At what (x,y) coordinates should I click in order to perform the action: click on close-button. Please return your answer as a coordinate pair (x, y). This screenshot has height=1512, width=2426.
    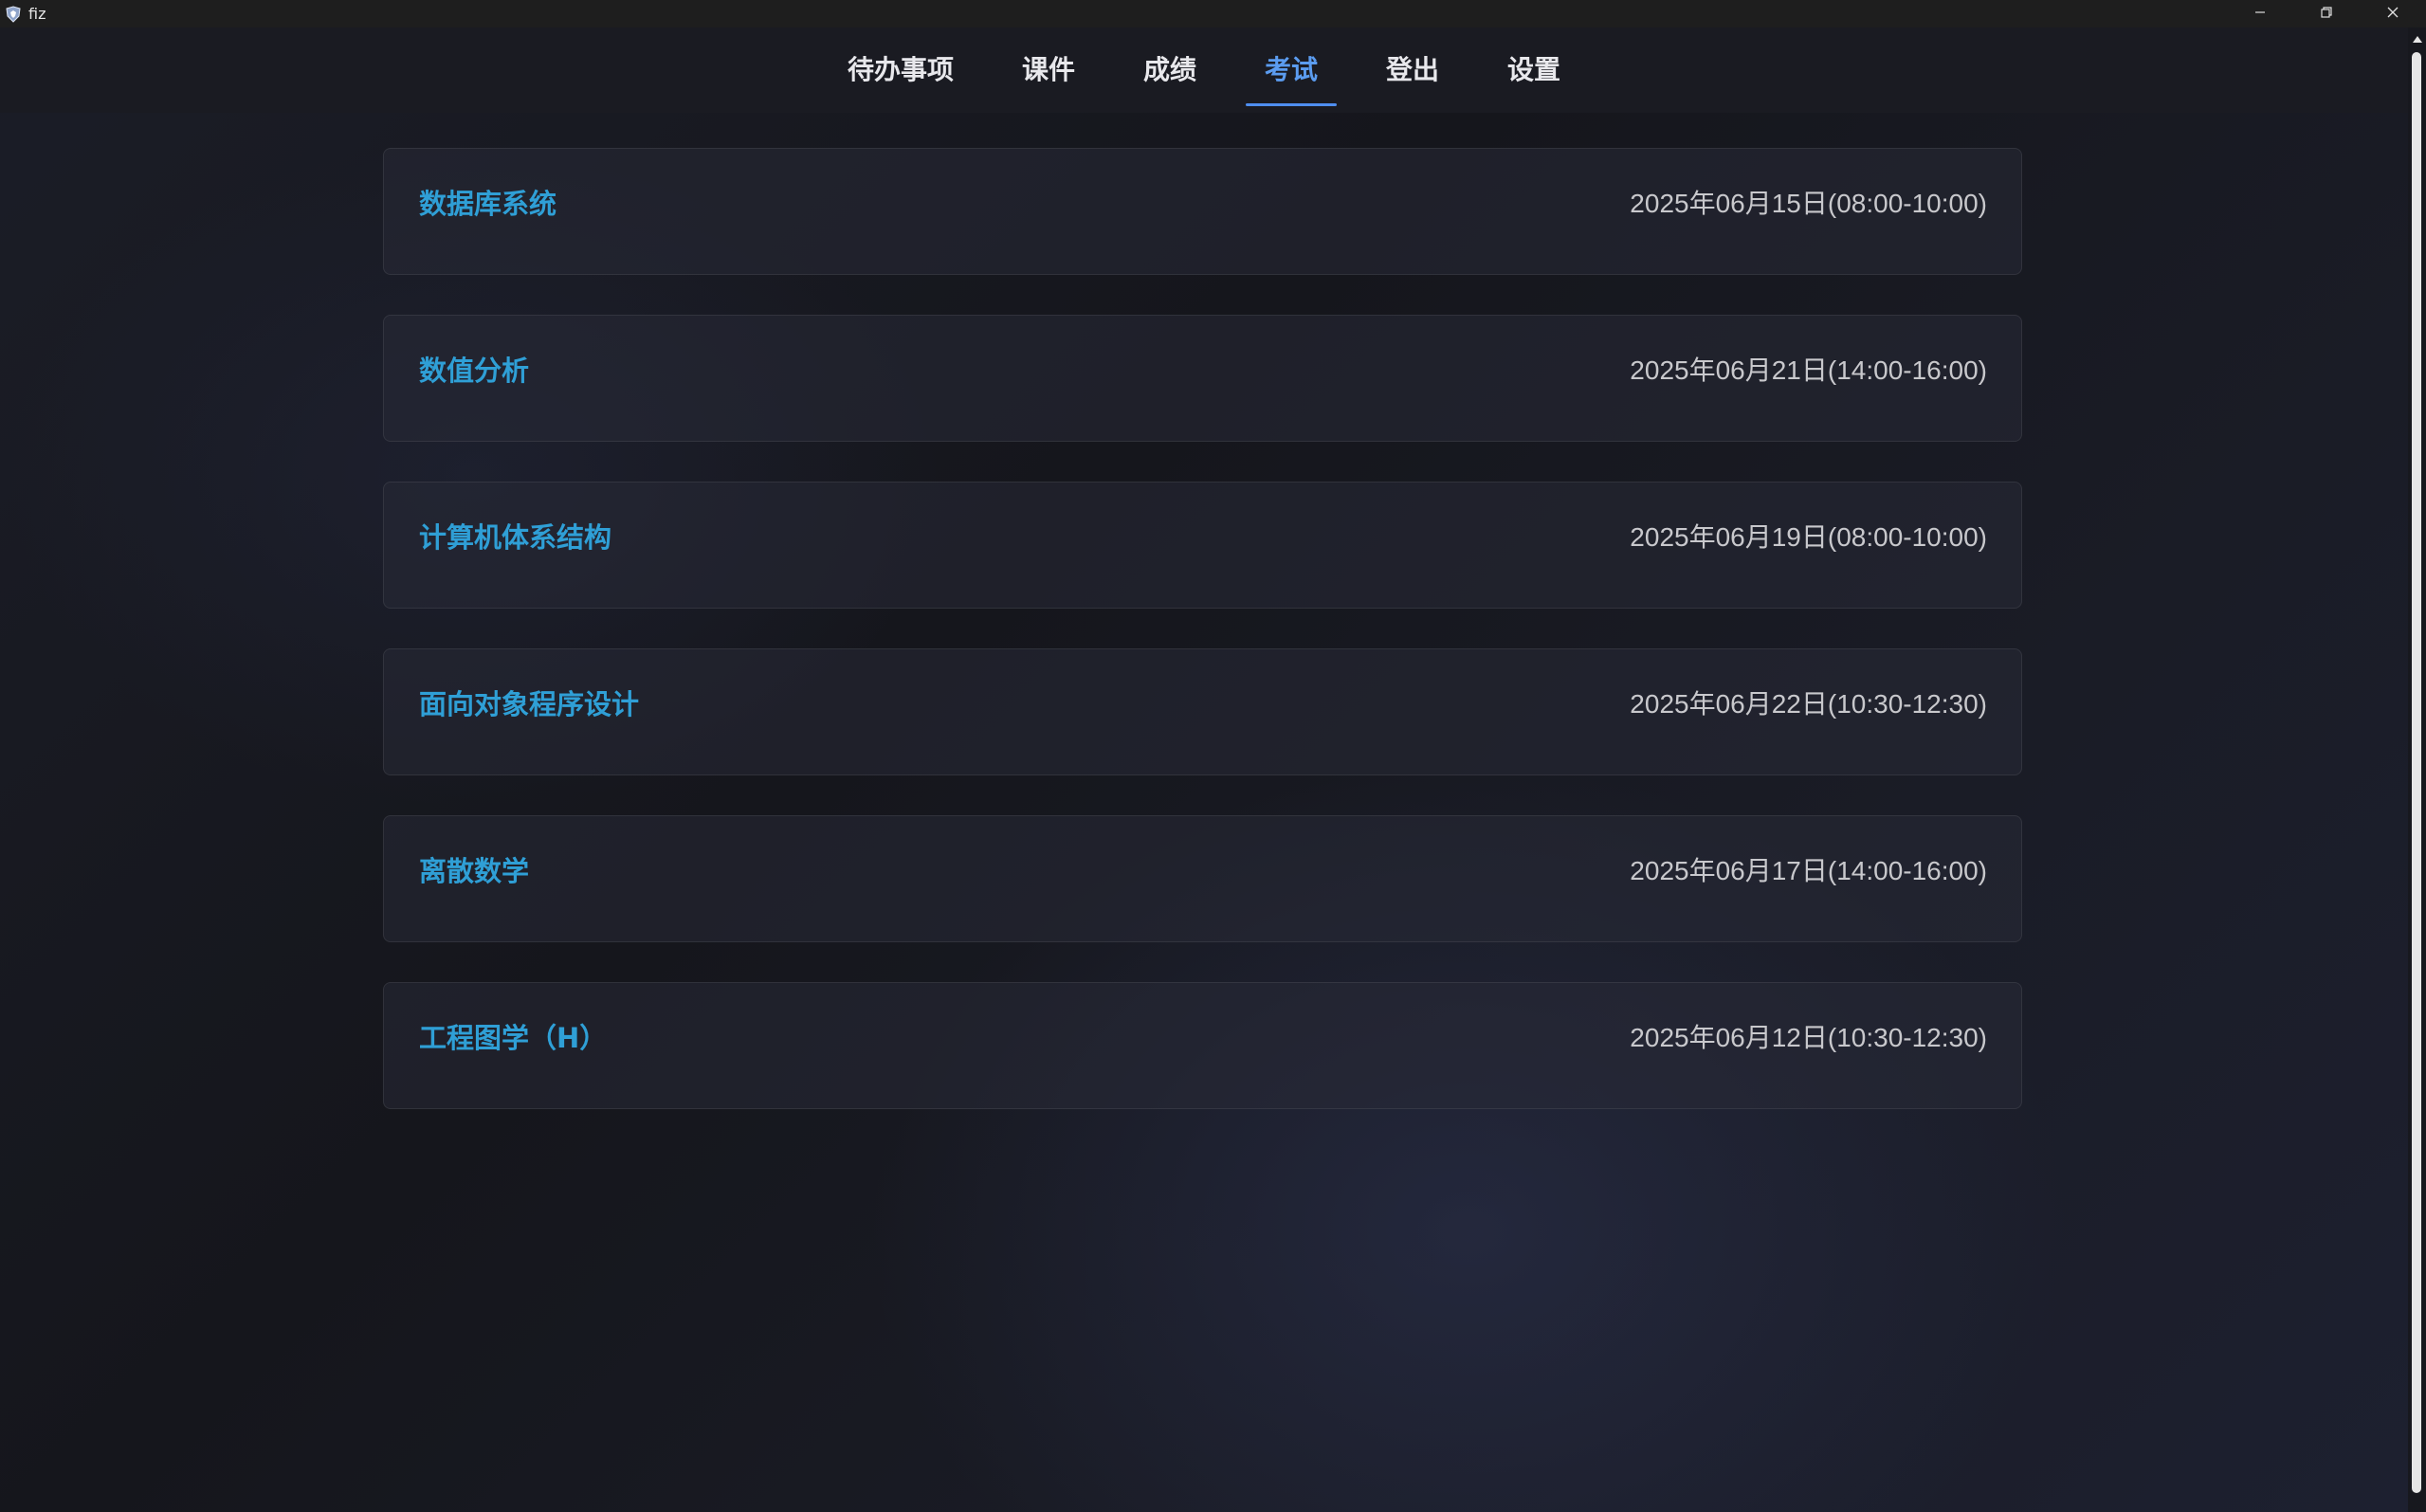
    Looking at the image, I should click on (2393, 14).